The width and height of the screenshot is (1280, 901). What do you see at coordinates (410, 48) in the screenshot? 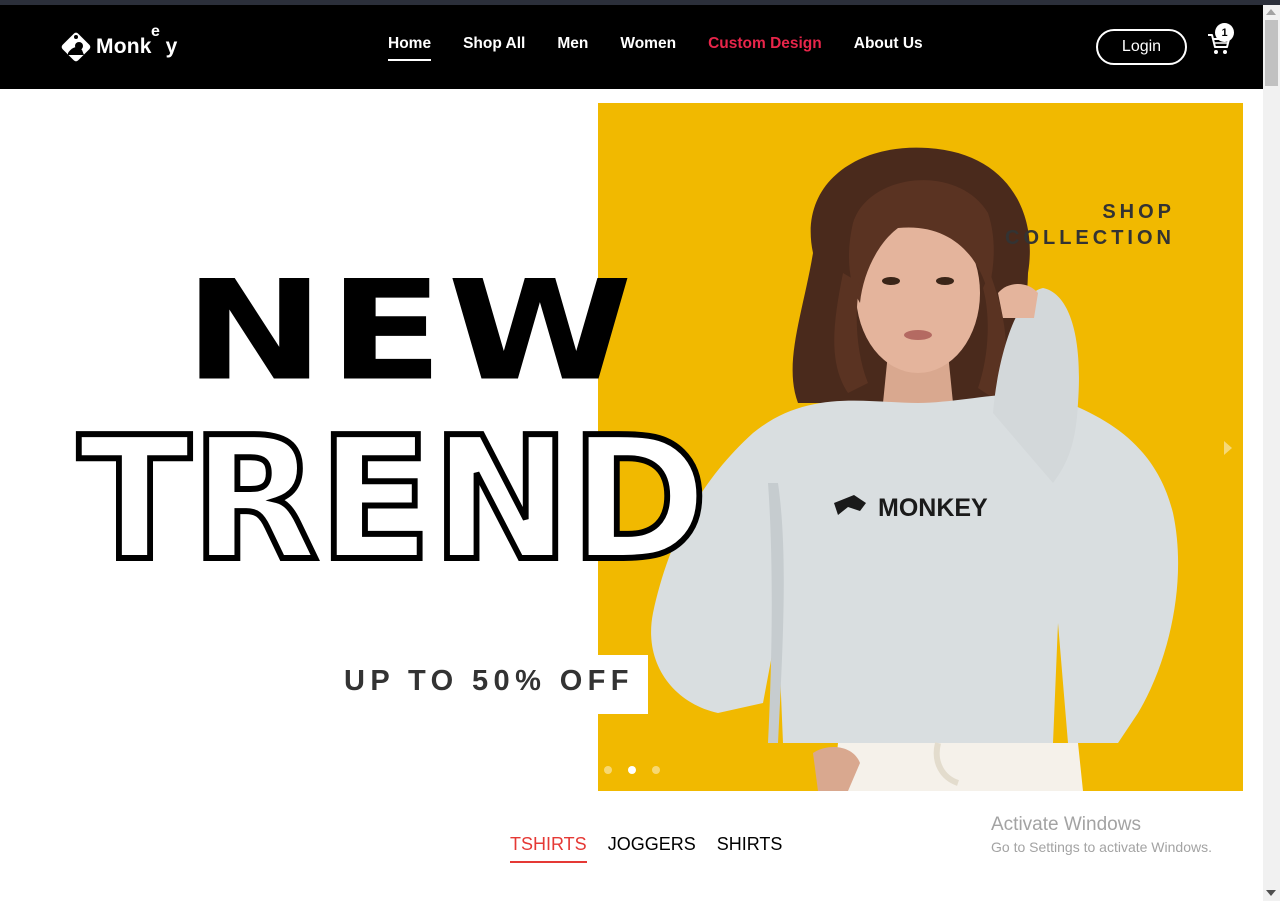
I see `nav-home: Home` at bounding box center [410, 48].